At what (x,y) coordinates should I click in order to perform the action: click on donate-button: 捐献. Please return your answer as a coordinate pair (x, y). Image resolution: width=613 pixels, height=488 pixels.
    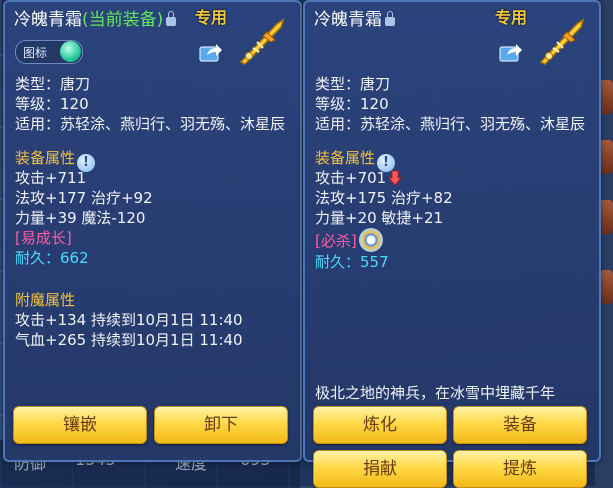
    Looking at the image, I should click on (380, 469).